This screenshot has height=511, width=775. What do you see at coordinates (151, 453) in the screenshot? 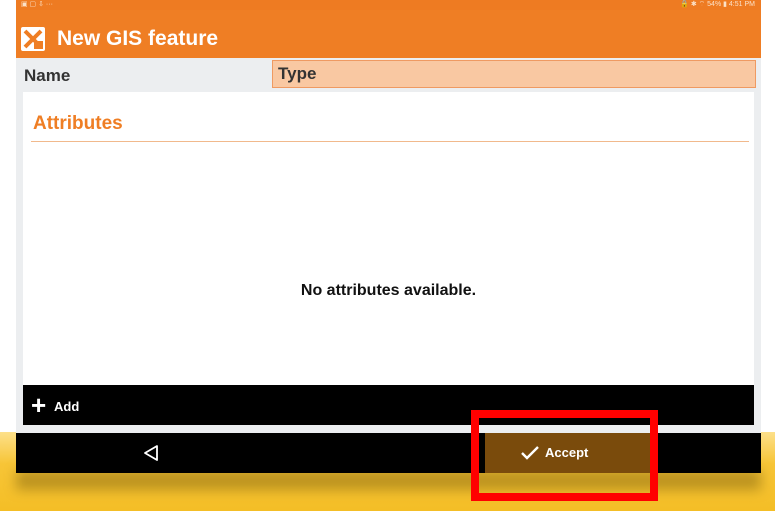
I see `back-triangle-icon` at bounding box center [151, 453].